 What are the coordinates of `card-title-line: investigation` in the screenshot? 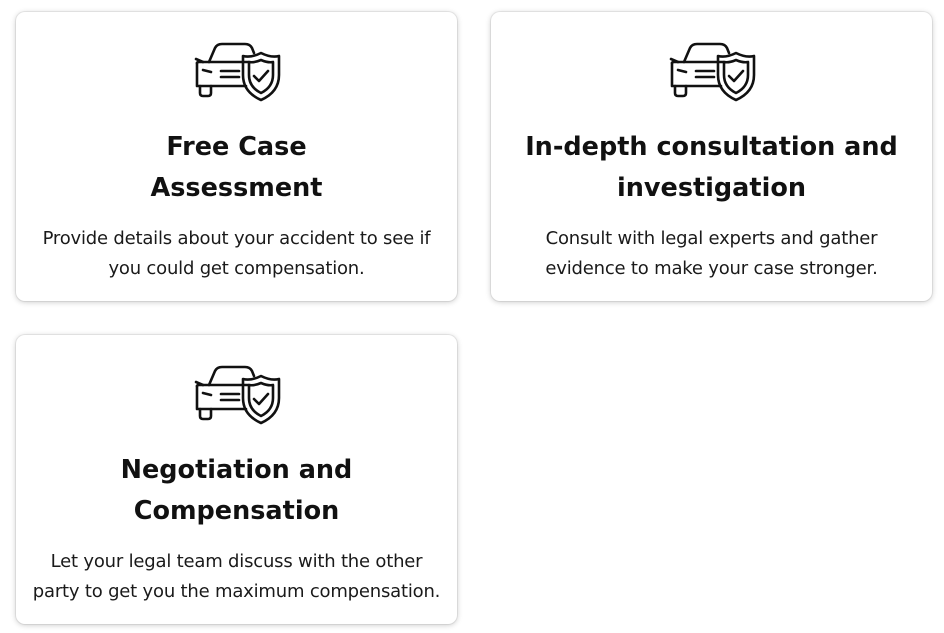 It's located at (711, 188).